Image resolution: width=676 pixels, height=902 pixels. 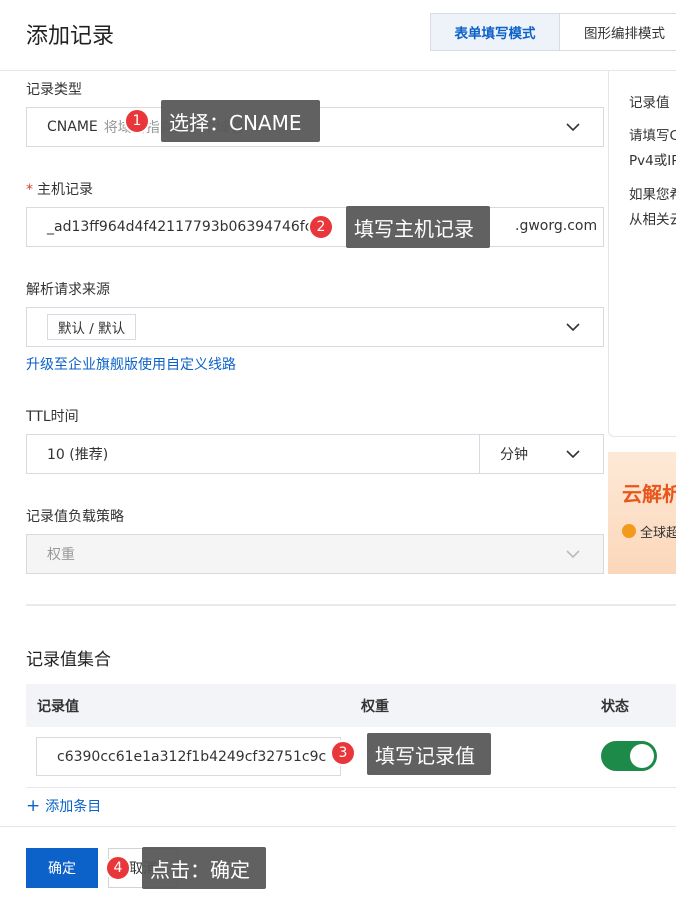 What do you see at coordinates (33, 806) in the screenshot?
I see `plus-icon: +` at bounding box center [33, 806].